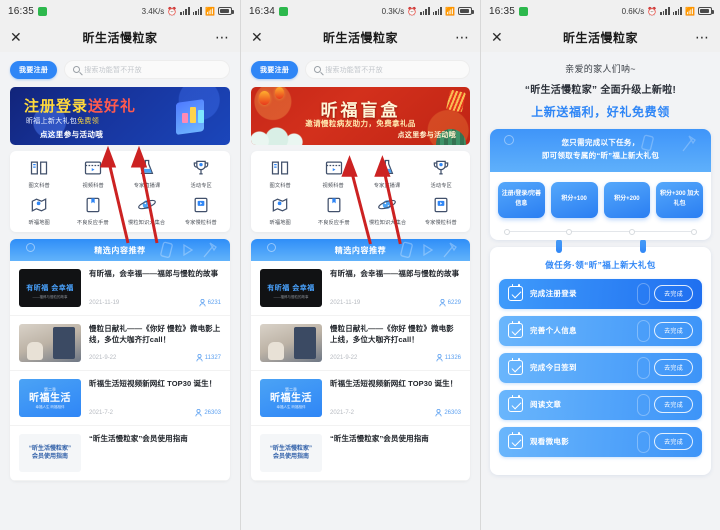  What do you see at coordinates (441, 186) in the screenshot?
I see `grid-label: 活动专区` at bounding box center [441, 186].